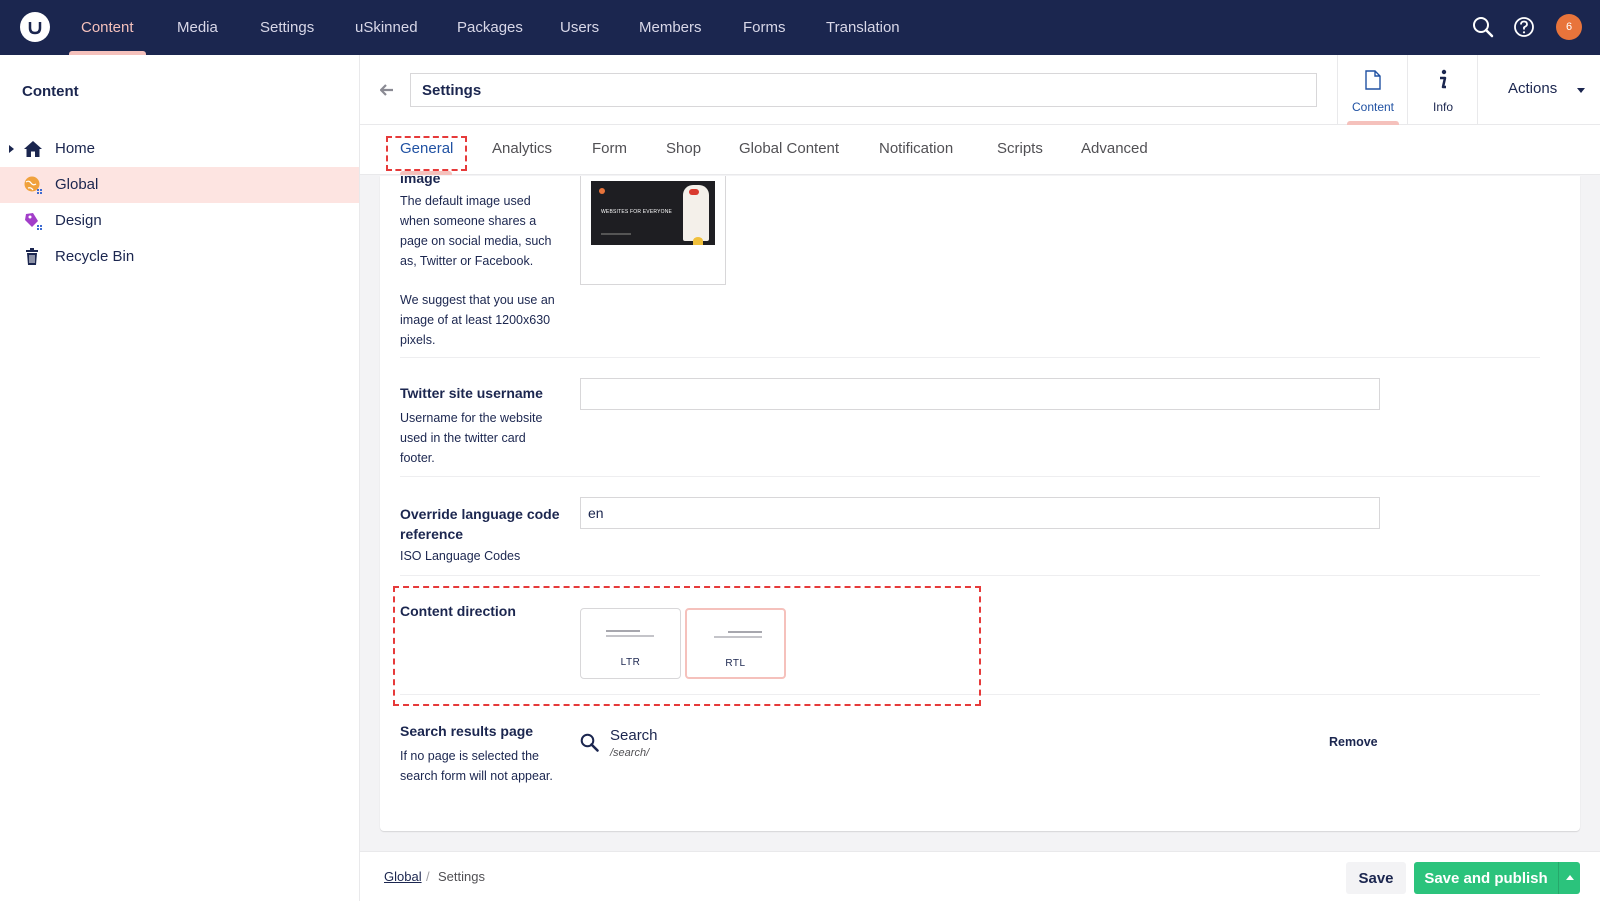 This screenshot has width=1600, height=901. I want to click on actions-label: Actions, so click(1533, 88).